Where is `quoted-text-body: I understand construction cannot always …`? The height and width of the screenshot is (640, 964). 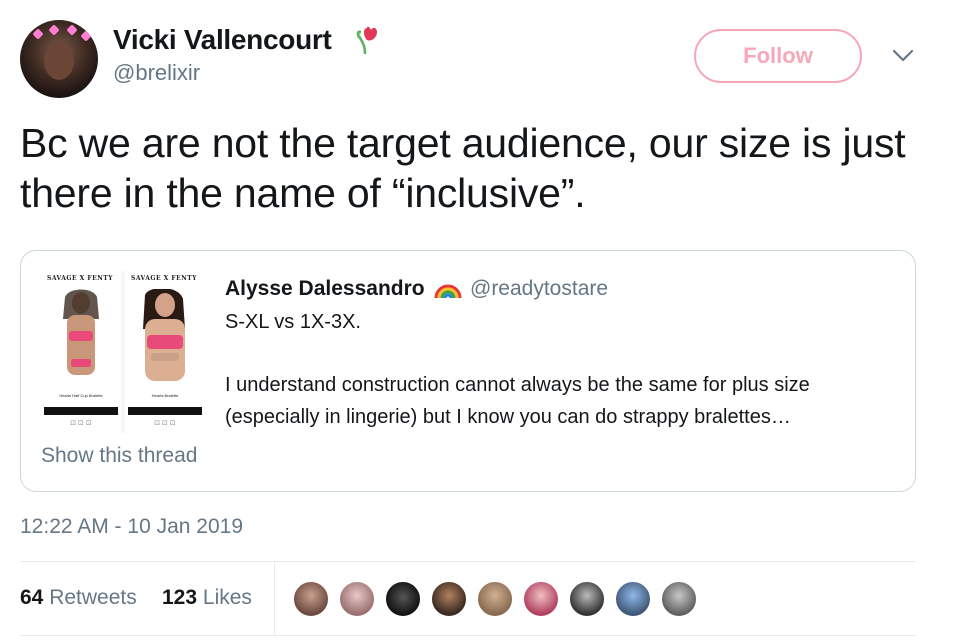 quoted-text-body: I understand construction cannot always … is located at coordinates (517, 401).